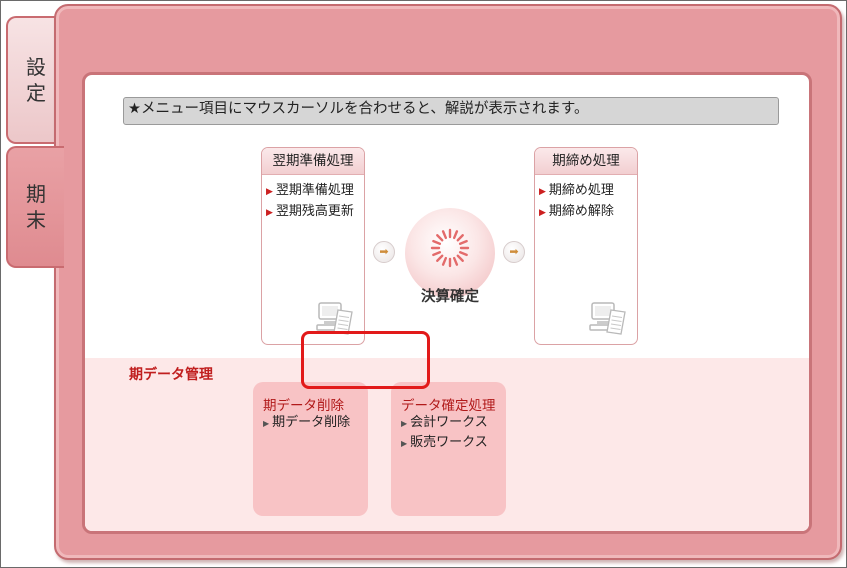 The width and height of the screenshot is (847, 568). I want to click on menu-item-next-period-prep: ▶ 翌期準備処理, so click(315, 191).